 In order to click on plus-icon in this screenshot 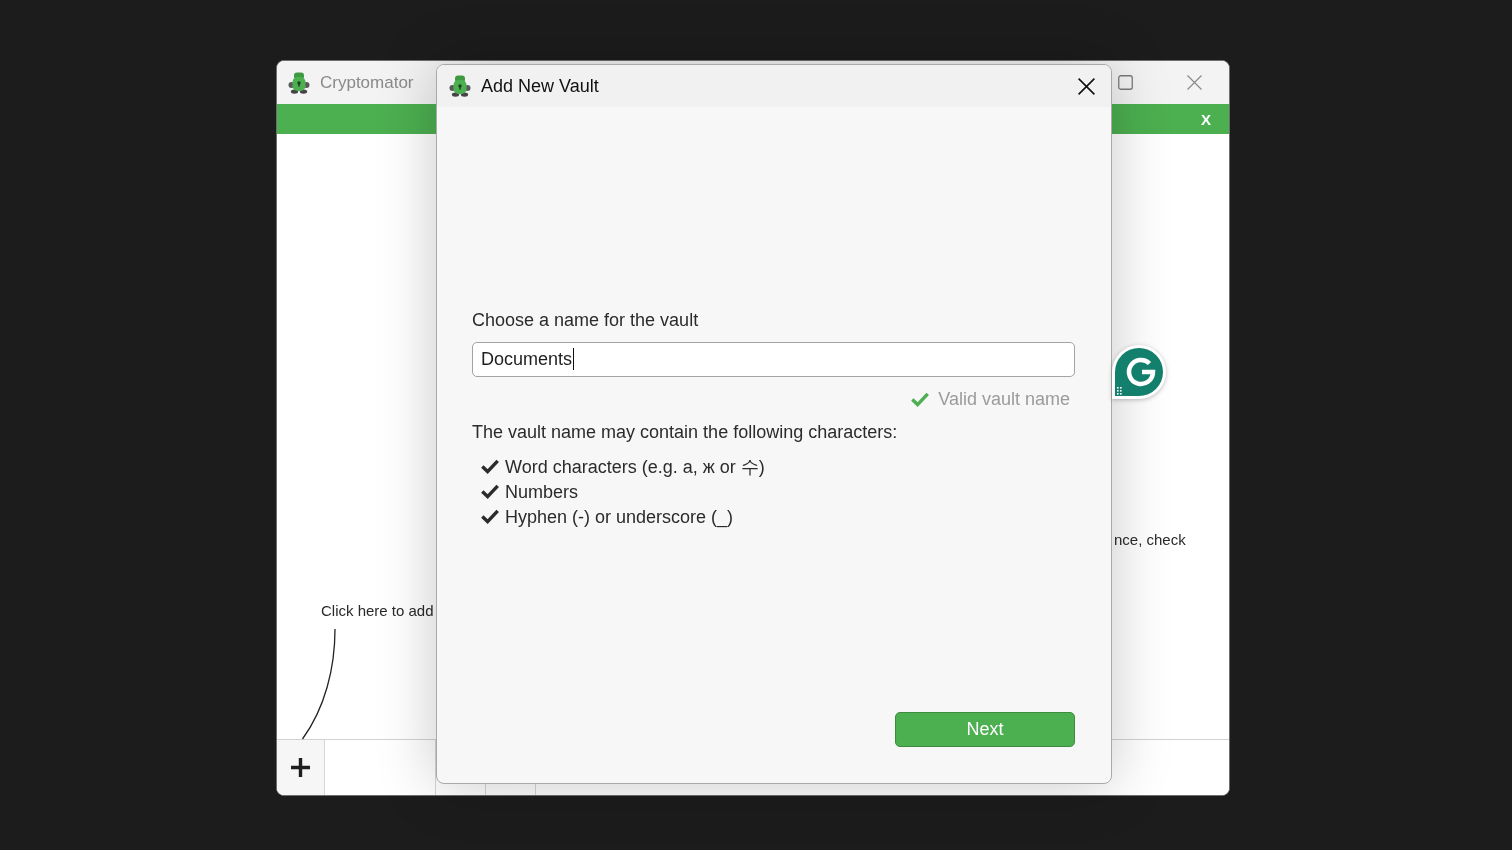, I will do `click(300, 767)`.